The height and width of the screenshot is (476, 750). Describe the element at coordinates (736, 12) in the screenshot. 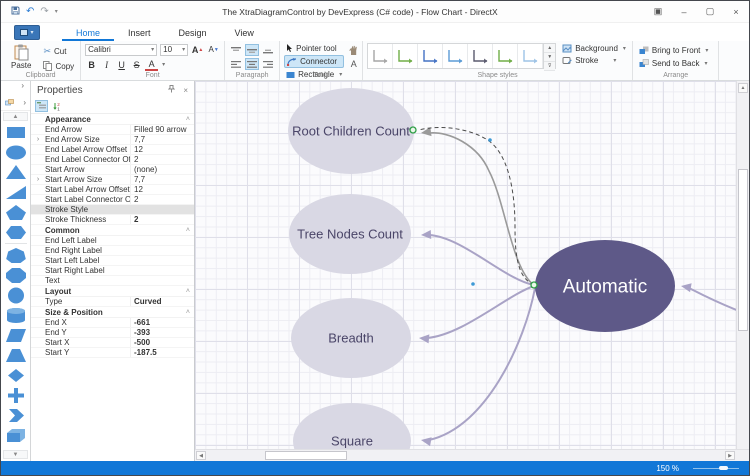

I see `close-button: ×` at that location.